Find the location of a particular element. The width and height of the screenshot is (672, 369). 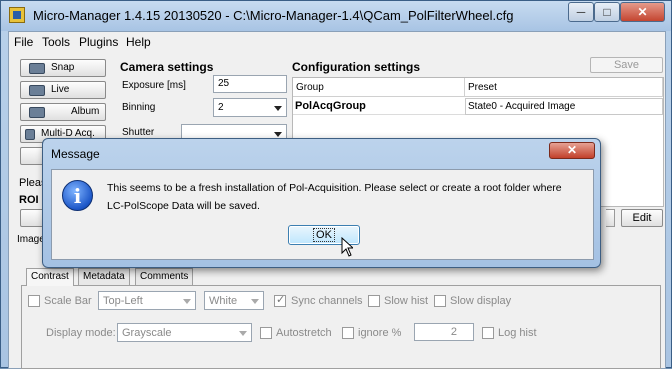

edit-button: Edit is located at coordinates (642, 218).